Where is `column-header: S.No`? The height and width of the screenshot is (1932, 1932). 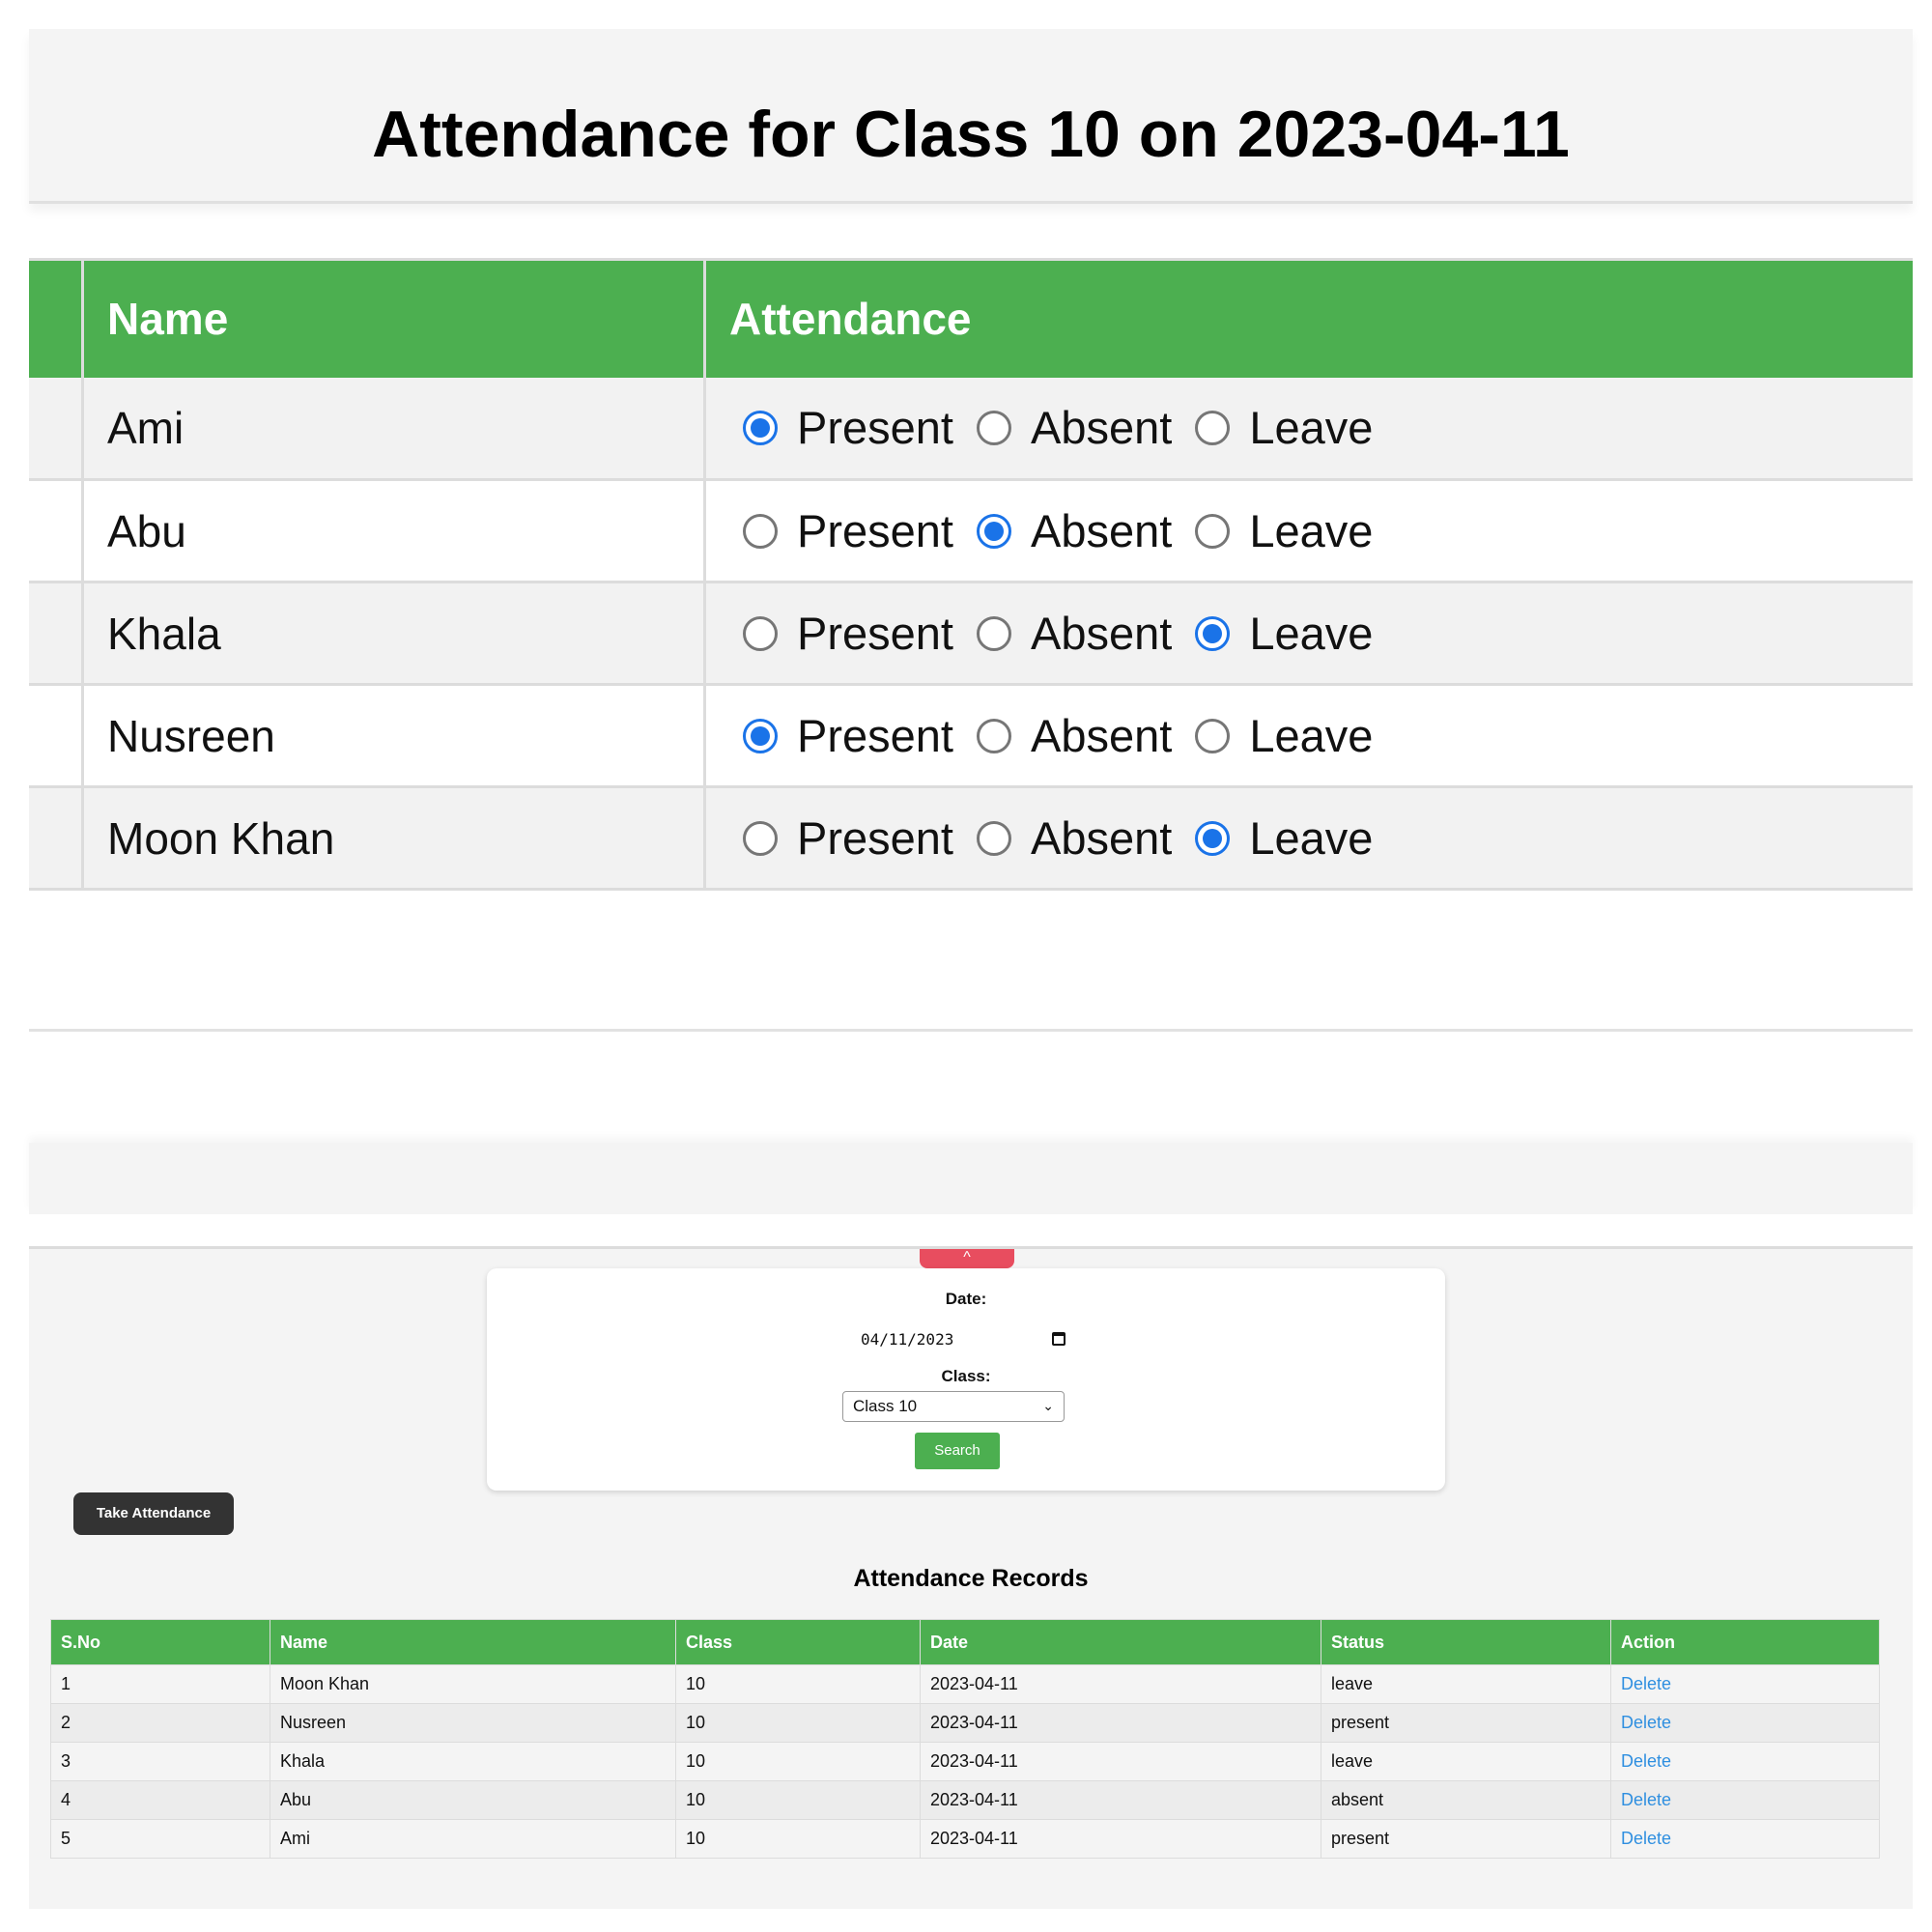
column-header: S.No is located at coordinates (160, 1642).